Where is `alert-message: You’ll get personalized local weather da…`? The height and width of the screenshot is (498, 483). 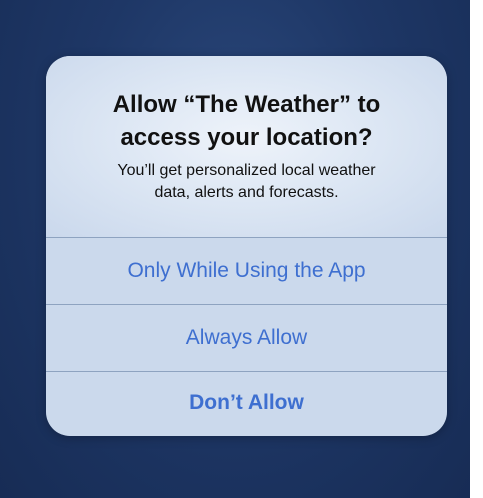
alert-message: You’ll get personalized local weather da… is located at coordinates (246, 182).